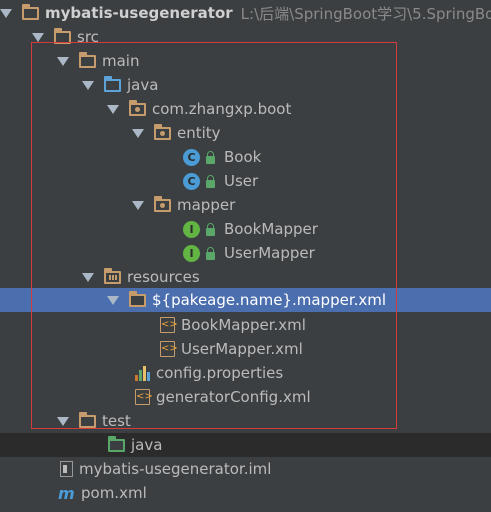  I want to click on node-label: BookMapper, so click(271, 229).